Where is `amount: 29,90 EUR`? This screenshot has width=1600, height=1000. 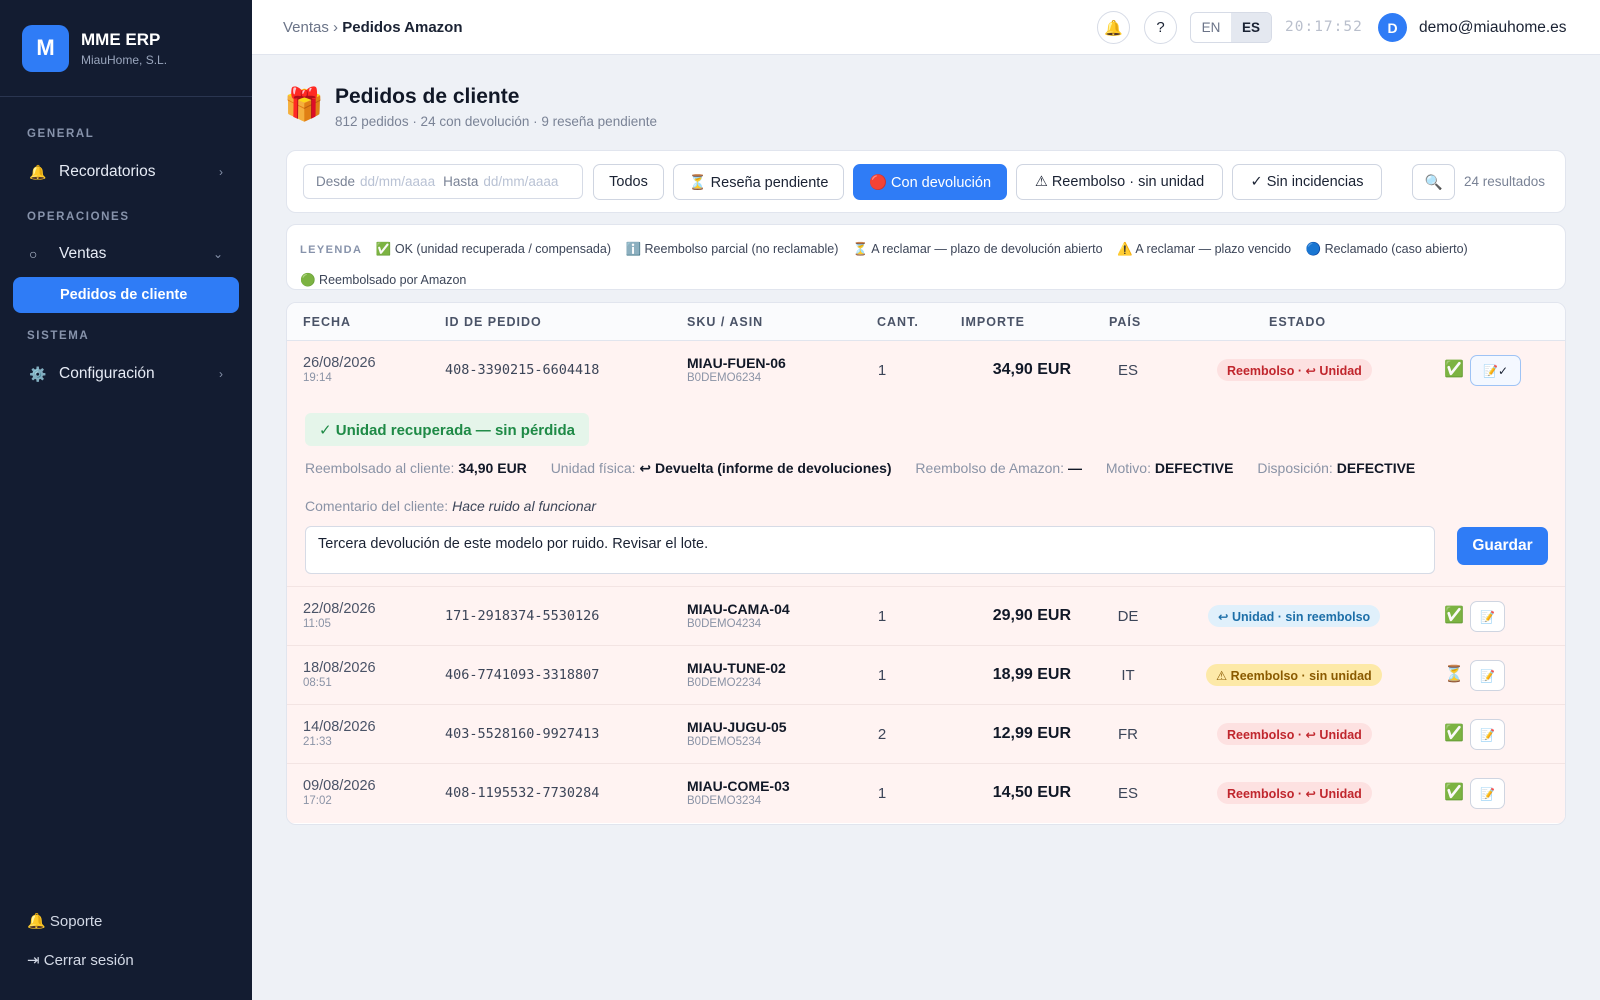
amount: 29,90 EUR is located at coordinates (1031, 615).